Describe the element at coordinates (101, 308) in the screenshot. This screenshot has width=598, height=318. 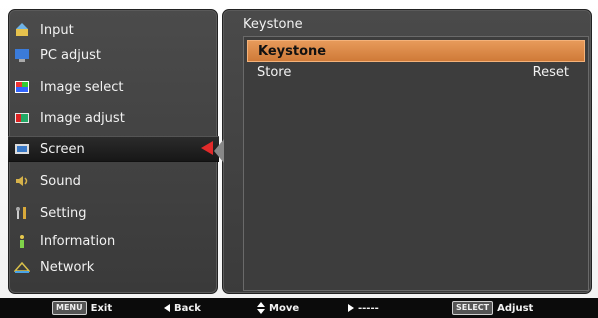
I see `hint-label: Exit` at that location.